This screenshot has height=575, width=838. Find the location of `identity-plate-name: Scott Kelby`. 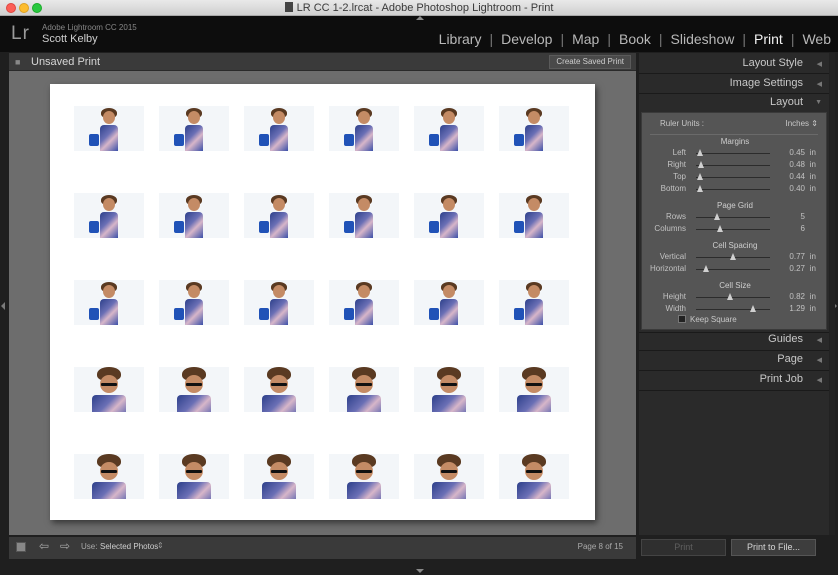

identity-plate-name: Scott Kelby is located at coordinates (70, 39).